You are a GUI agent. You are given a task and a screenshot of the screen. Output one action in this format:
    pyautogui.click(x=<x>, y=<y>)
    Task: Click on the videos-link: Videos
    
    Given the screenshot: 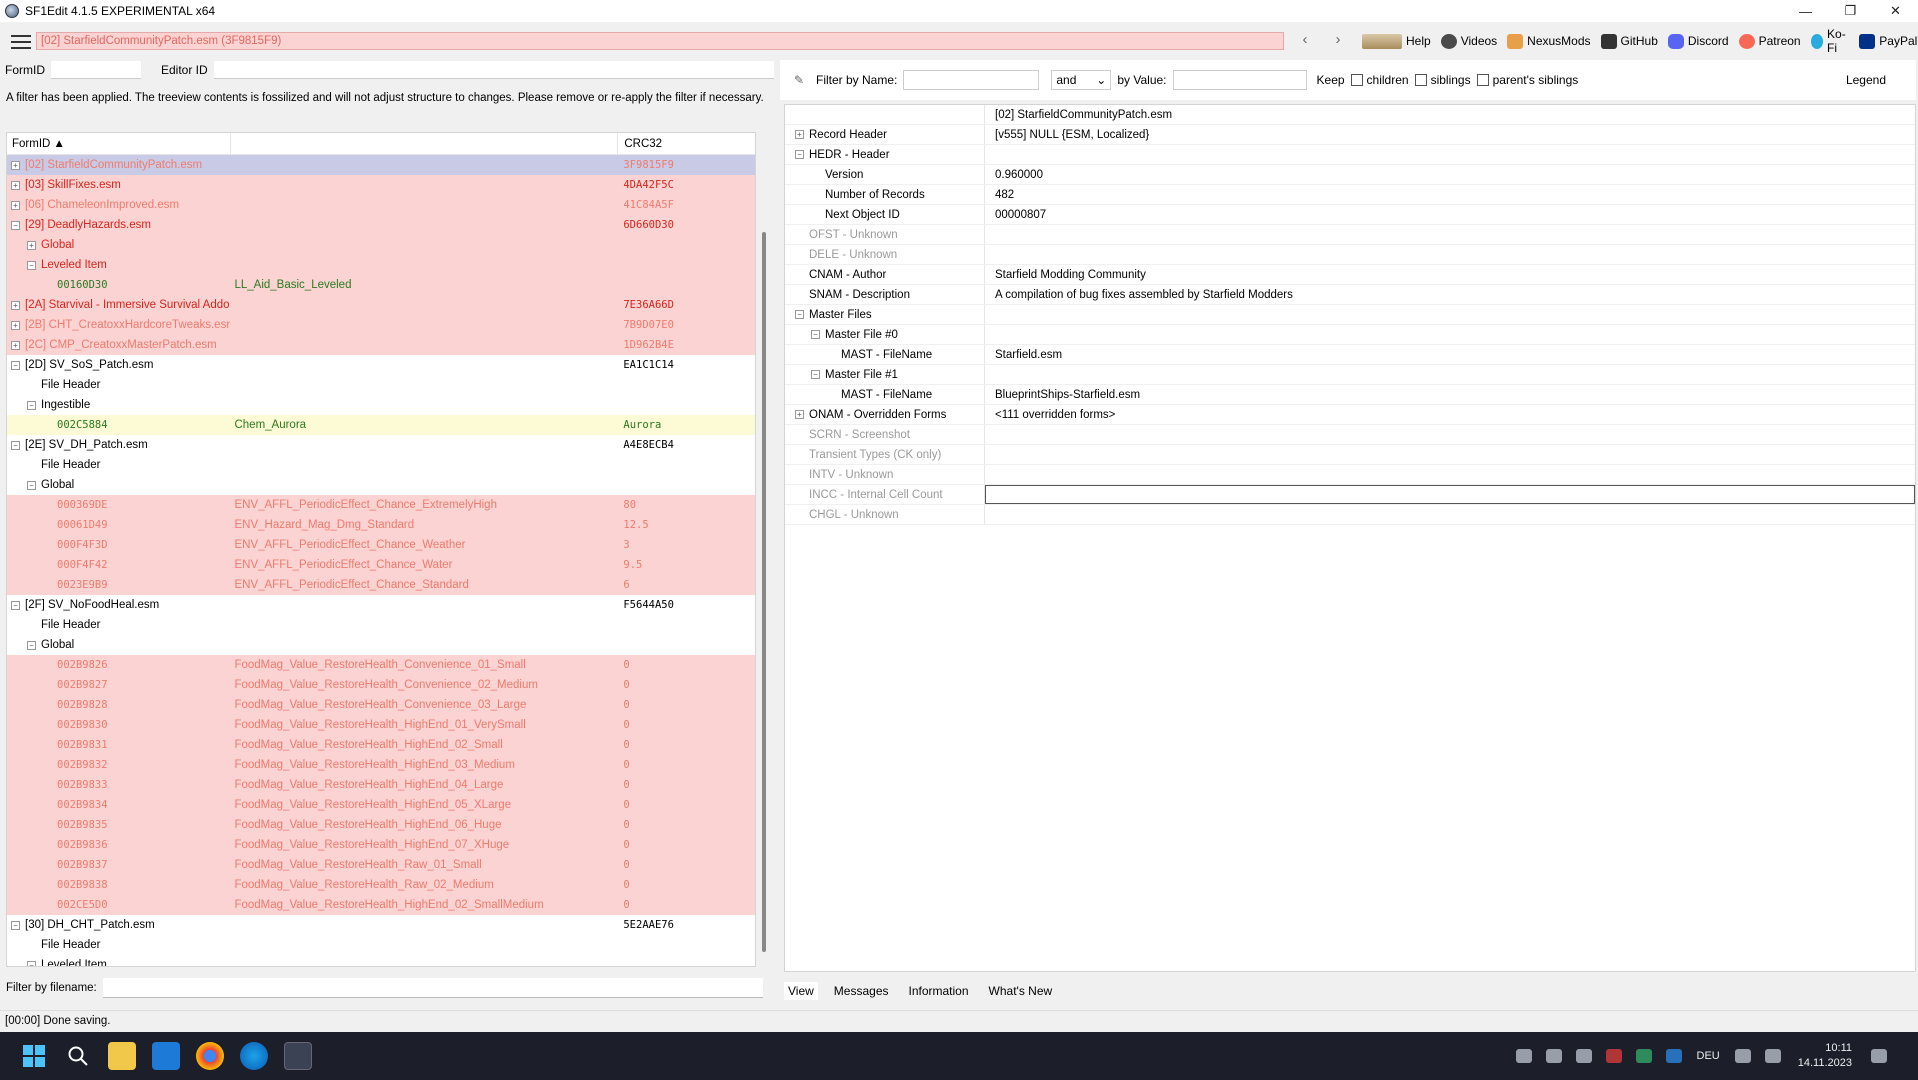 What is the action you would take?
    pyautogui.click(x=1468, y=41)
    